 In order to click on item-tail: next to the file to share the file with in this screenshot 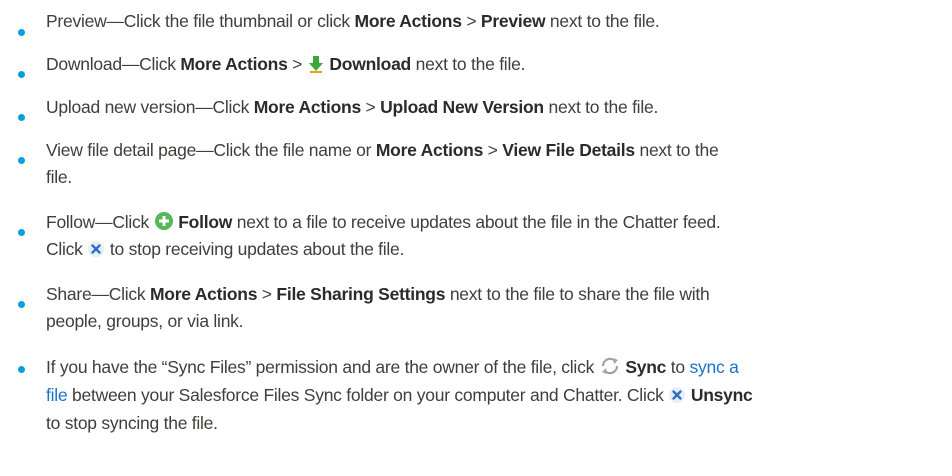, I will do `click(577, 294)`.